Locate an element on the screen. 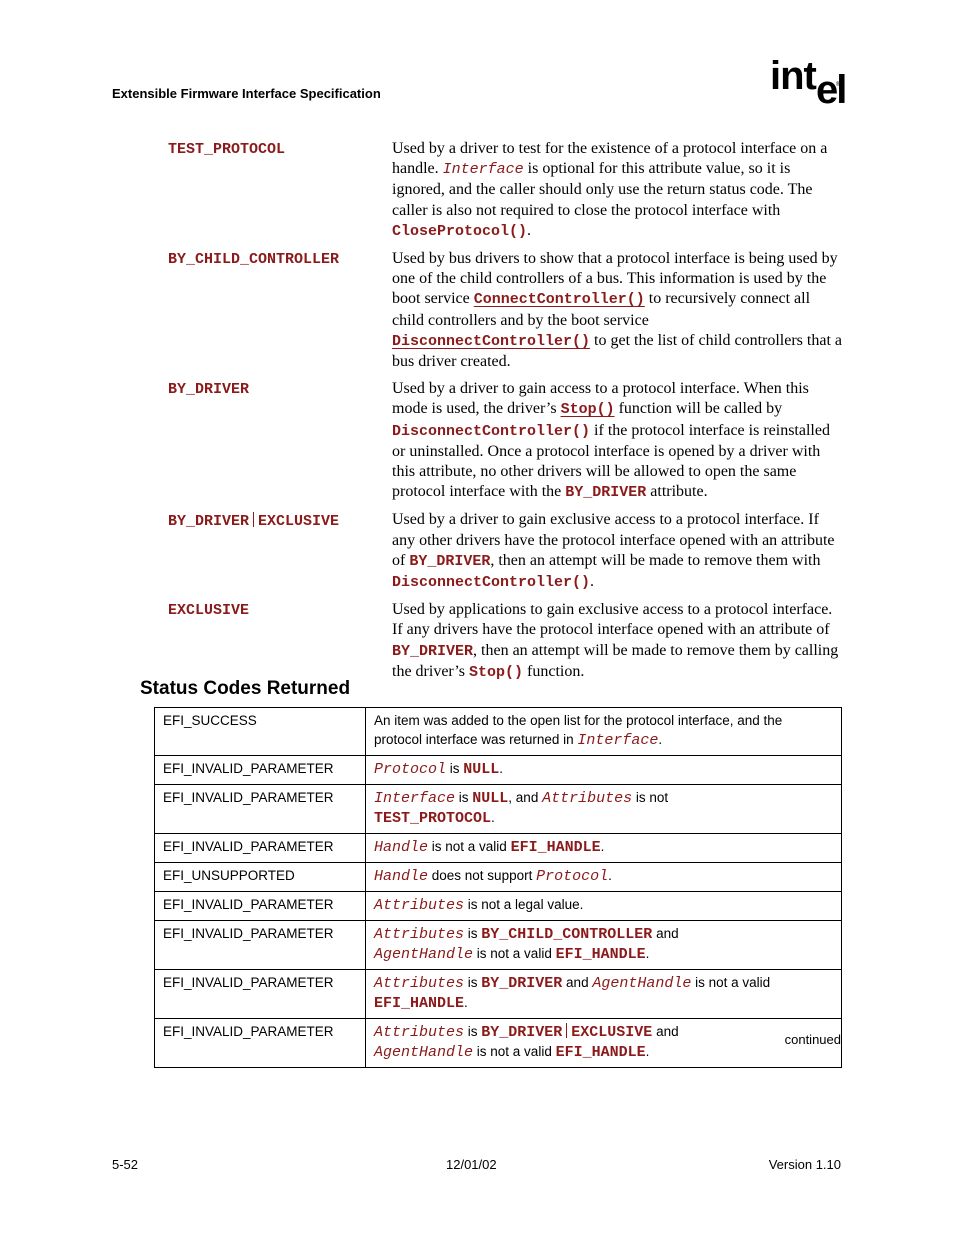 The width and height of the screenshot is (954, 1235). text-run: , and is located at coordinates (525, 797).